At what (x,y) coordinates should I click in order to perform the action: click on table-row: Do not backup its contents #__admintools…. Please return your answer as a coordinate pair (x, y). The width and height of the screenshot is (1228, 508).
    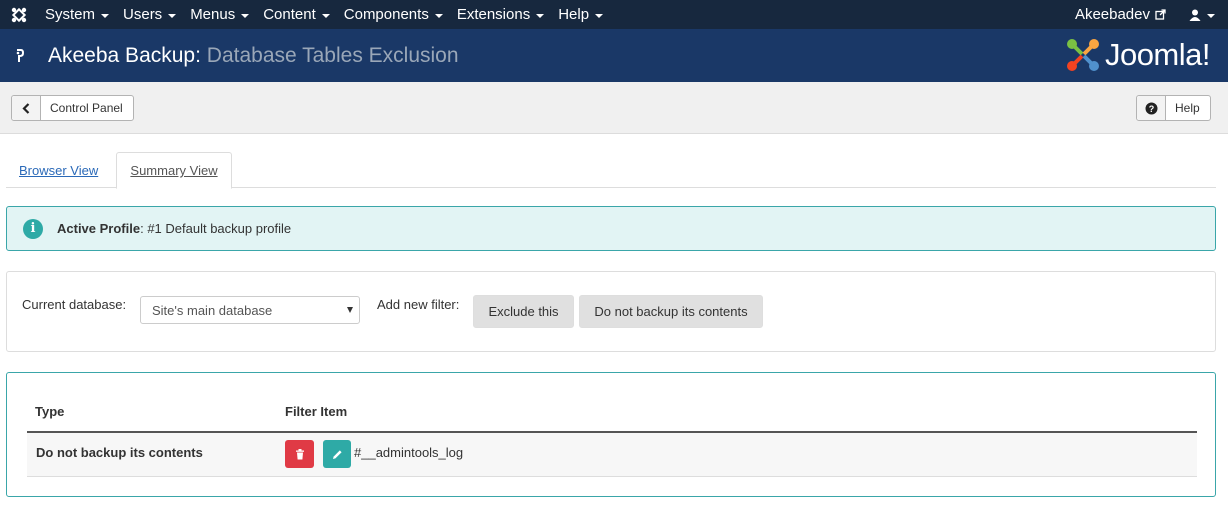
    Looking at the image, I should click on (612, 455).